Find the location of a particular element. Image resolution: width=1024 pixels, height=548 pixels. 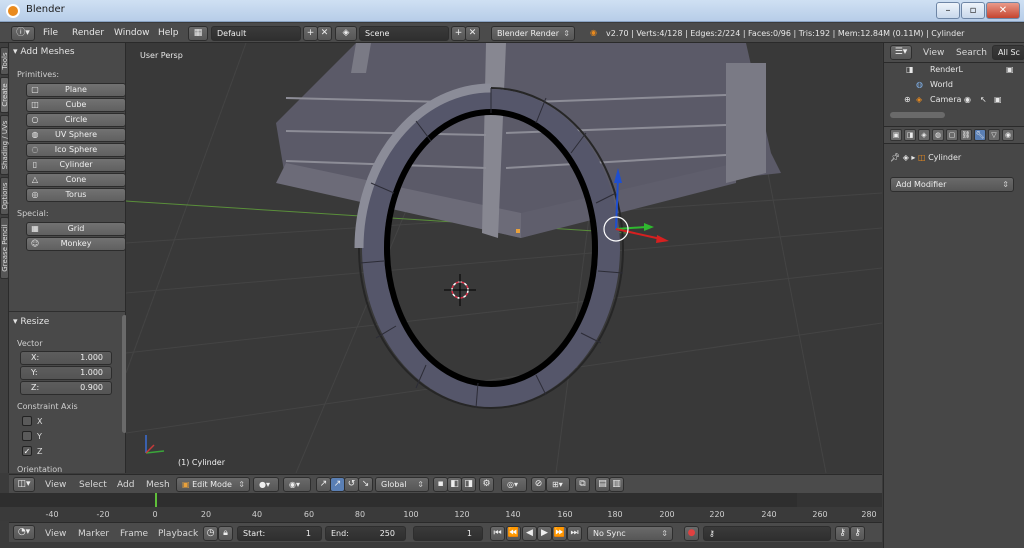

tab-create: Create is located at coordinates (4, 95).